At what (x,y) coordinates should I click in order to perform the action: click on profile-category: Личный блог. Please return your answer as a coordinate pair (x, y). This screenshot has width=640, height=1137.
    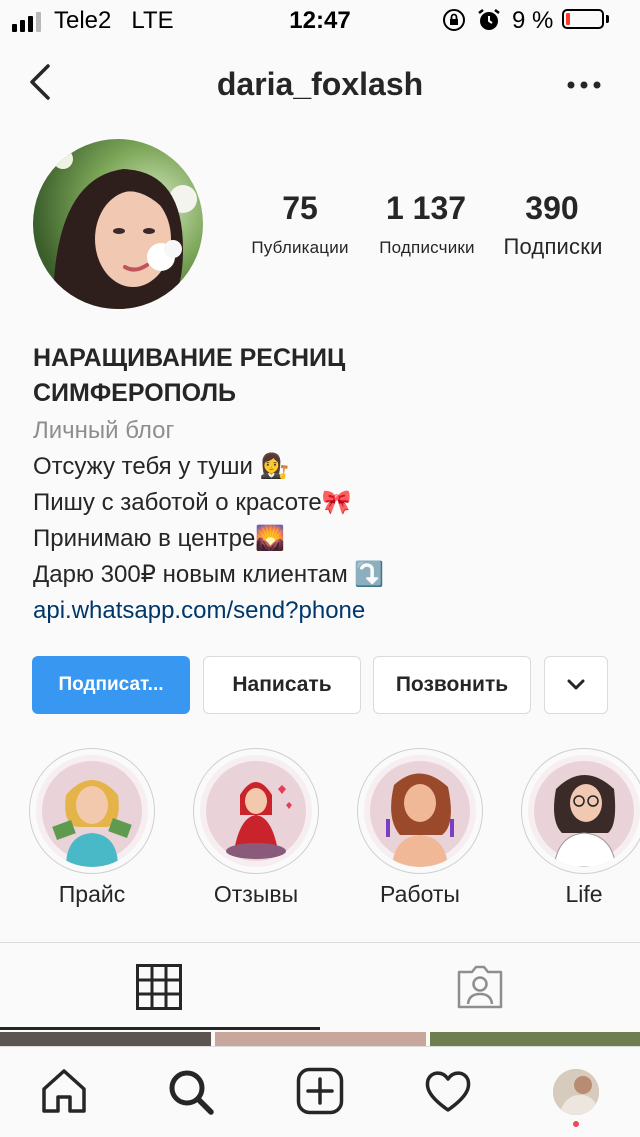
    Looking at the image, I should click on (104, 430).